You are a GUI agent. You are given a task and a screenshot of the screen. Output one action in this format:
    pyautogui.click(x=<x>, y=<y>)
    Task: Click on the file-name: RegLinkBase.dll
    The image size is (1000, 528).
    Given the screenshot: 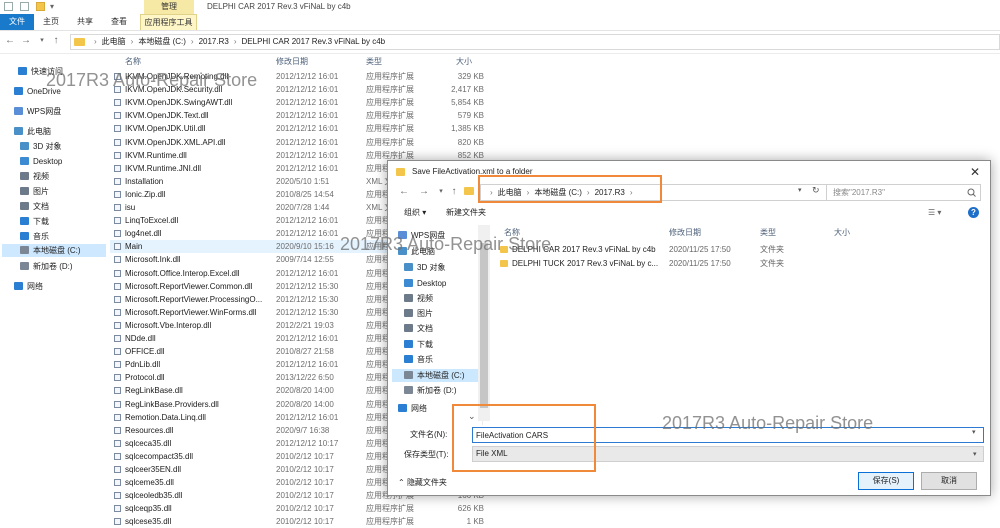 What is the action you would take?
    pyautogui.click(x=154, y=391)
    